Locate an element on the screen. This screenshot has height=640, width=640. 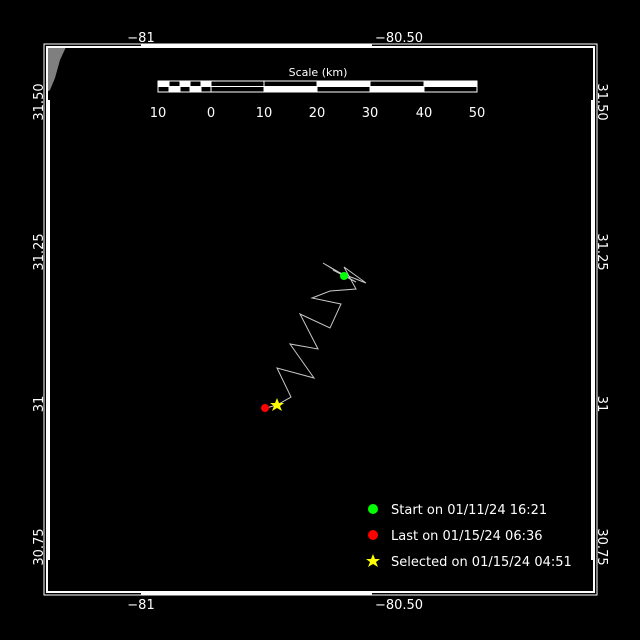
lon-label-bottom-80-50: −80.50 is located at coordinates (399, 605).